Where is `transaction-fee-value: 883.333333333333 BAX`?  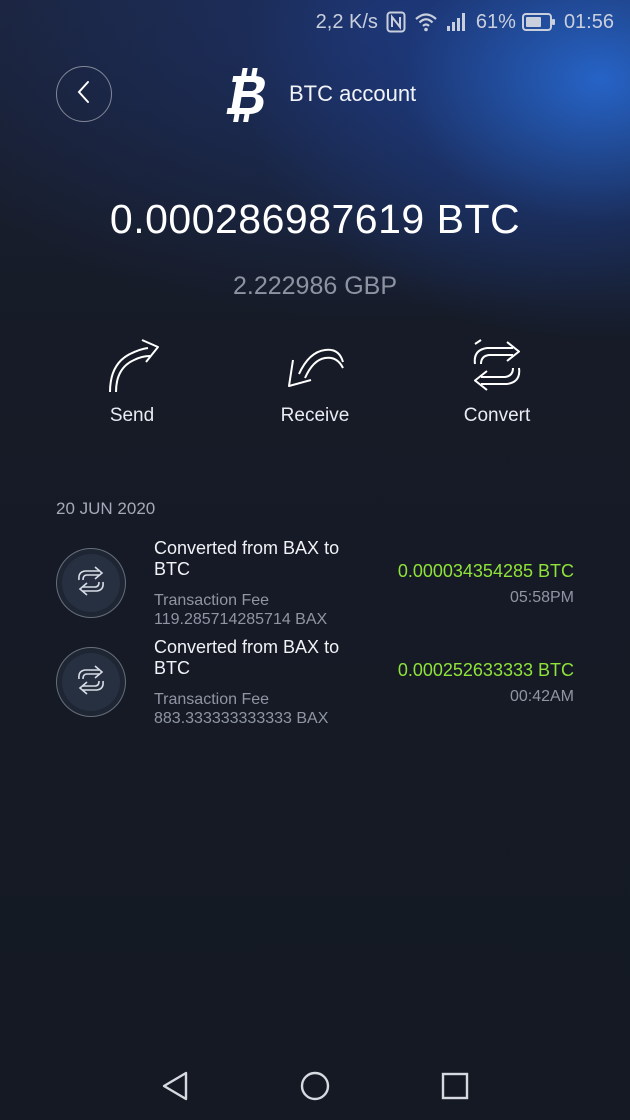 transaction-fee-value: 883.333333333333 BAX is located at coordinates (241, 718).